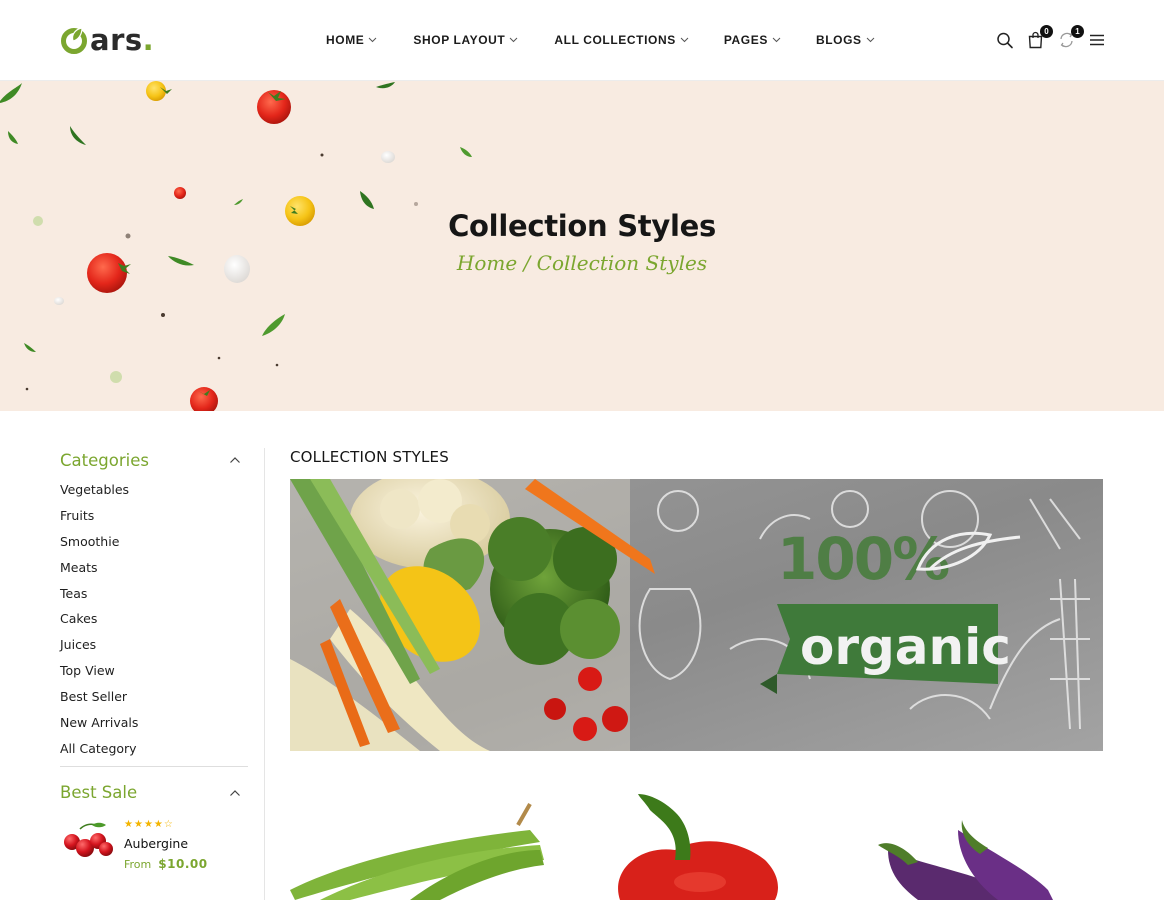  I want to click on product-name: Aubergine, so click(166, 843).